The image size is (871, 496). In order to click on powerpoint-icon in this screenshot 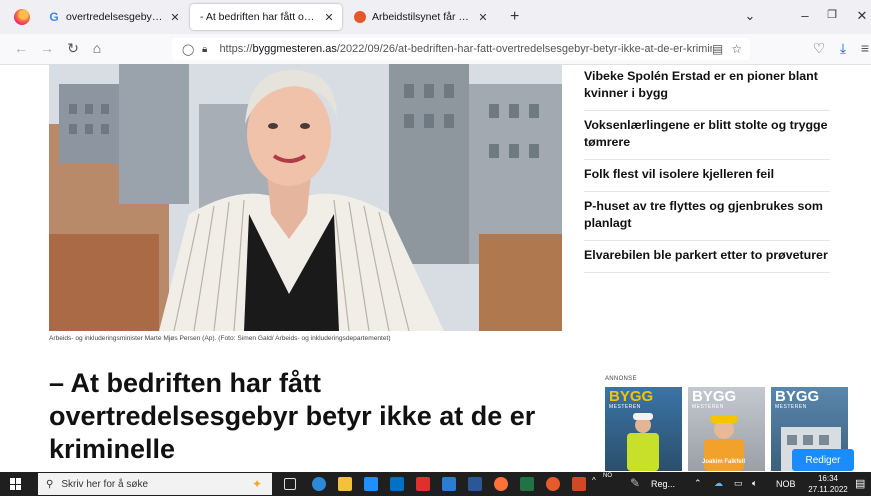, I will do `click(579, 484)`.